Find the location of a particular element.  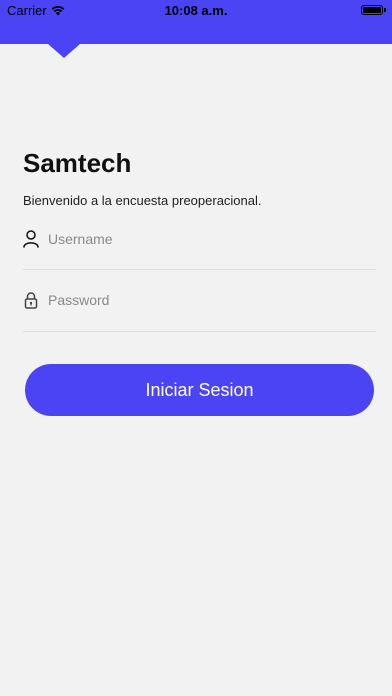

battery-icon is located at coordinates (373, 10).